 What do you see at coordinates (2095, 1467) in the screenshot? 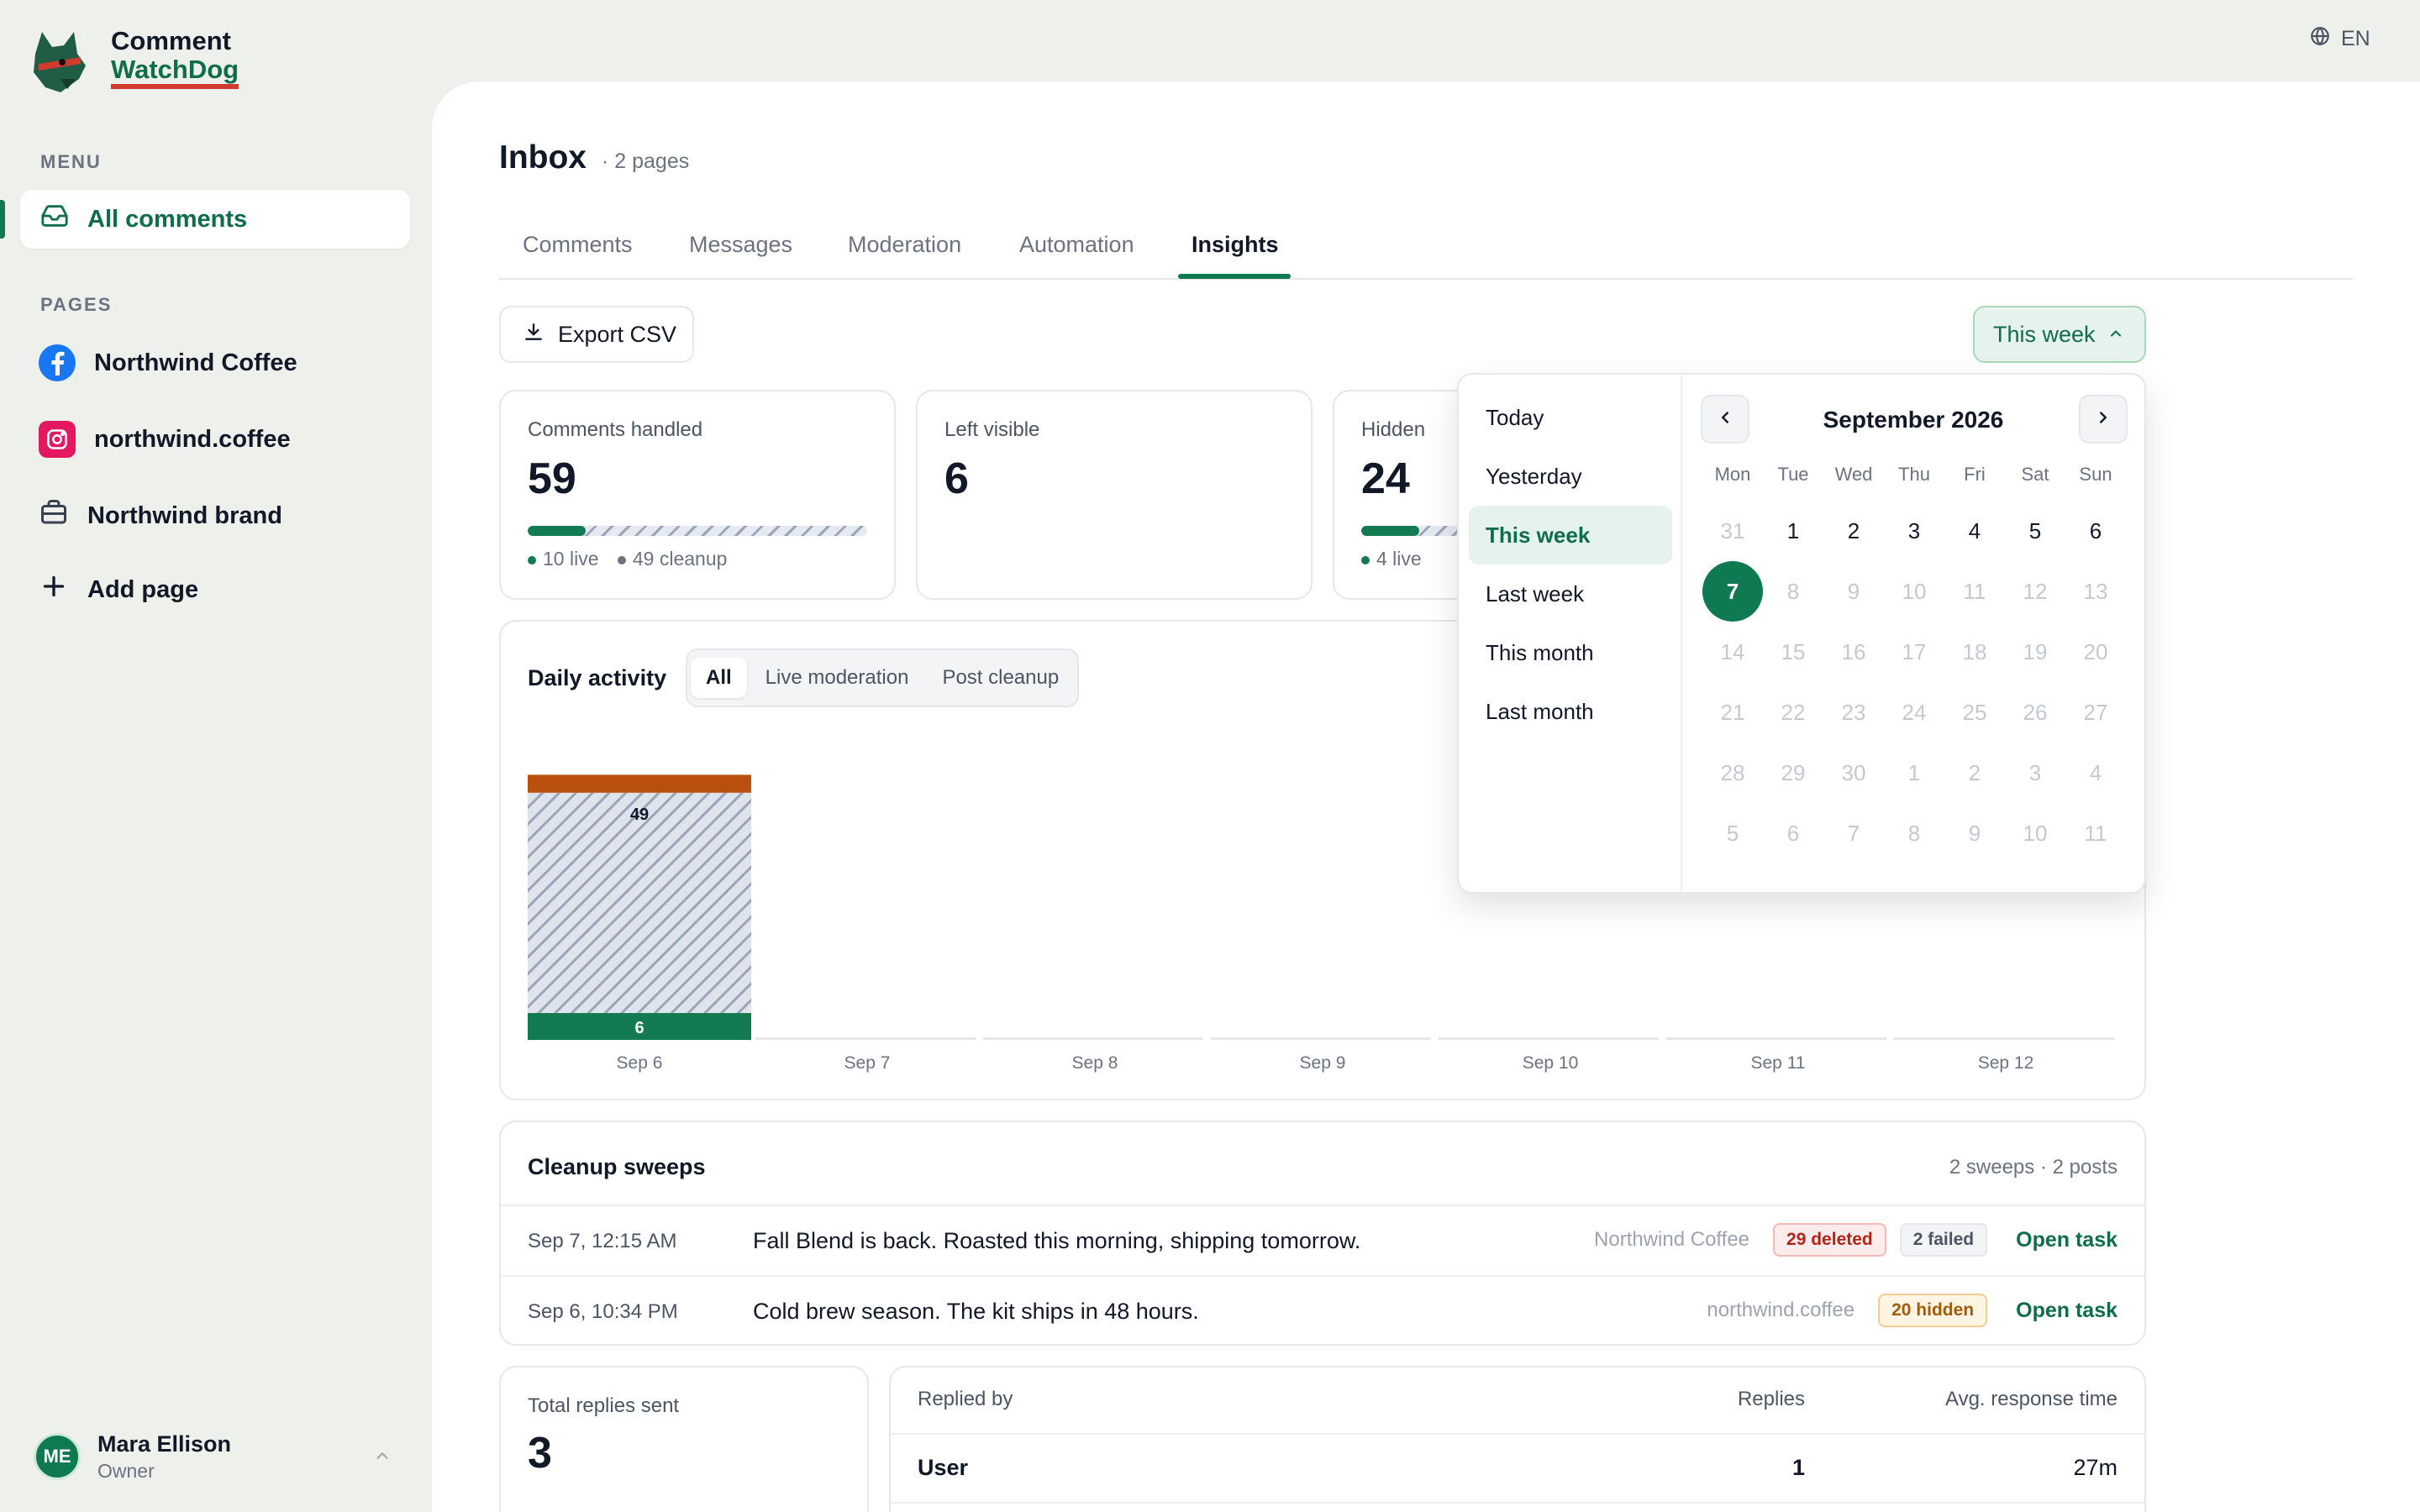
I see `avg-response-cell: 27m` at bounding box center [2095, 1467].